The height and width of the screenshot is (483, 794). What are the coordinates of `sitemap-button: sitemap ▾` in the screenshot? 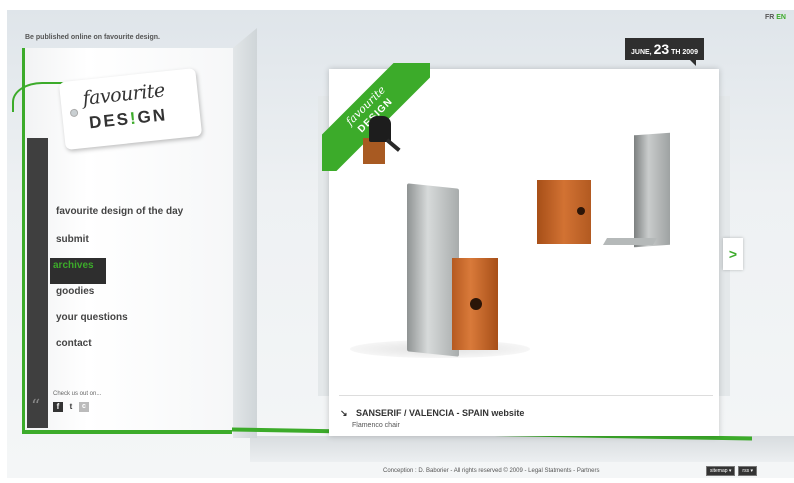 It's located at (721, 471).